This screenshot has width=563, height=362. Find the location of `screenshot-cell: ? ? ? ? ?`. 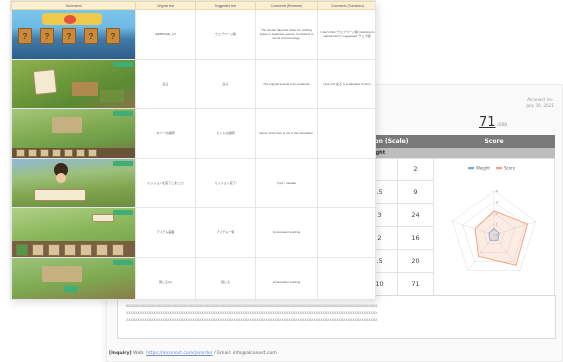

screenshot-cell: ? ? ? ? ? is located at coordinates (73, 34).